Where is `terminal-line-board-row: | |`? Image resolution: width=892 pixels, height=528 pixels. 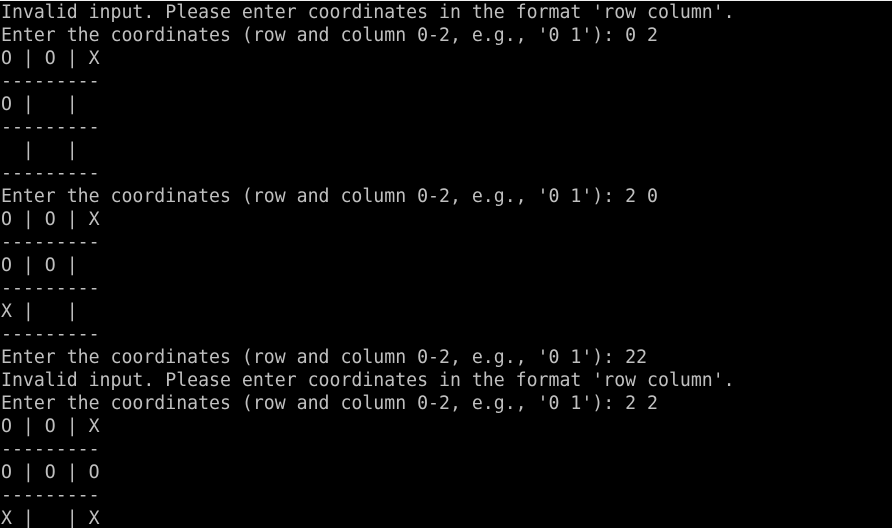
terminal-line-board-row: | | is located at coordinates (39, 150).